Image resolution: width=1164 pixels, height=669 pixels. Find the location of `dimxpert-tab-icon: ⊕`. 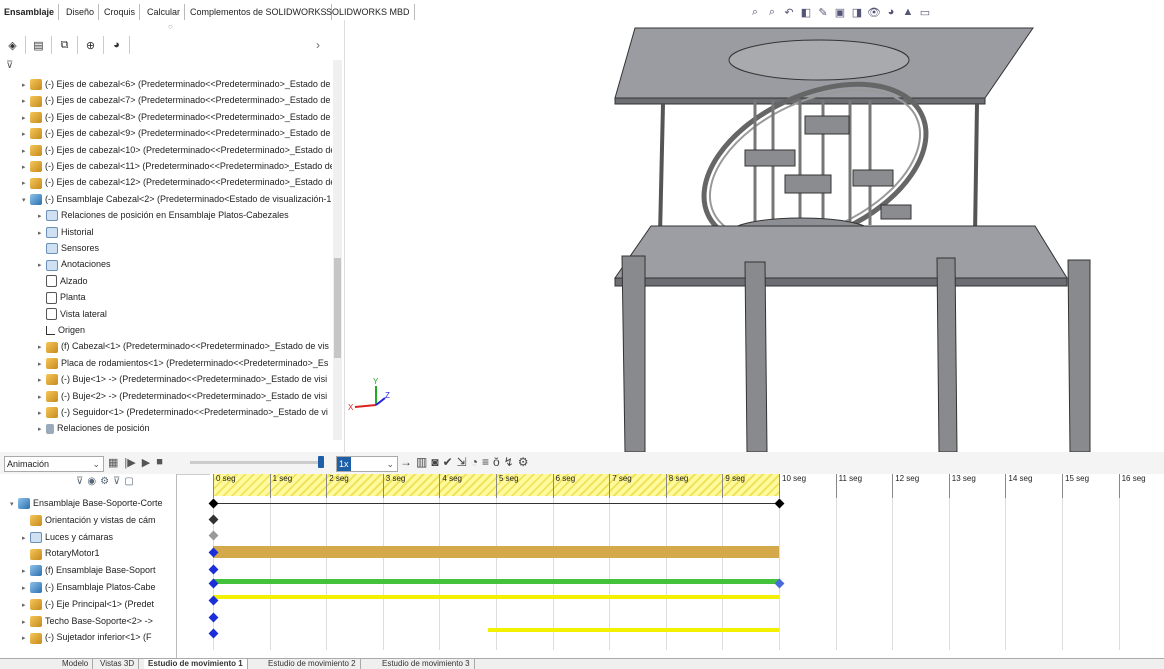

dimxpert-tab-icon: ⊕ is located at coordinates (91, 45).